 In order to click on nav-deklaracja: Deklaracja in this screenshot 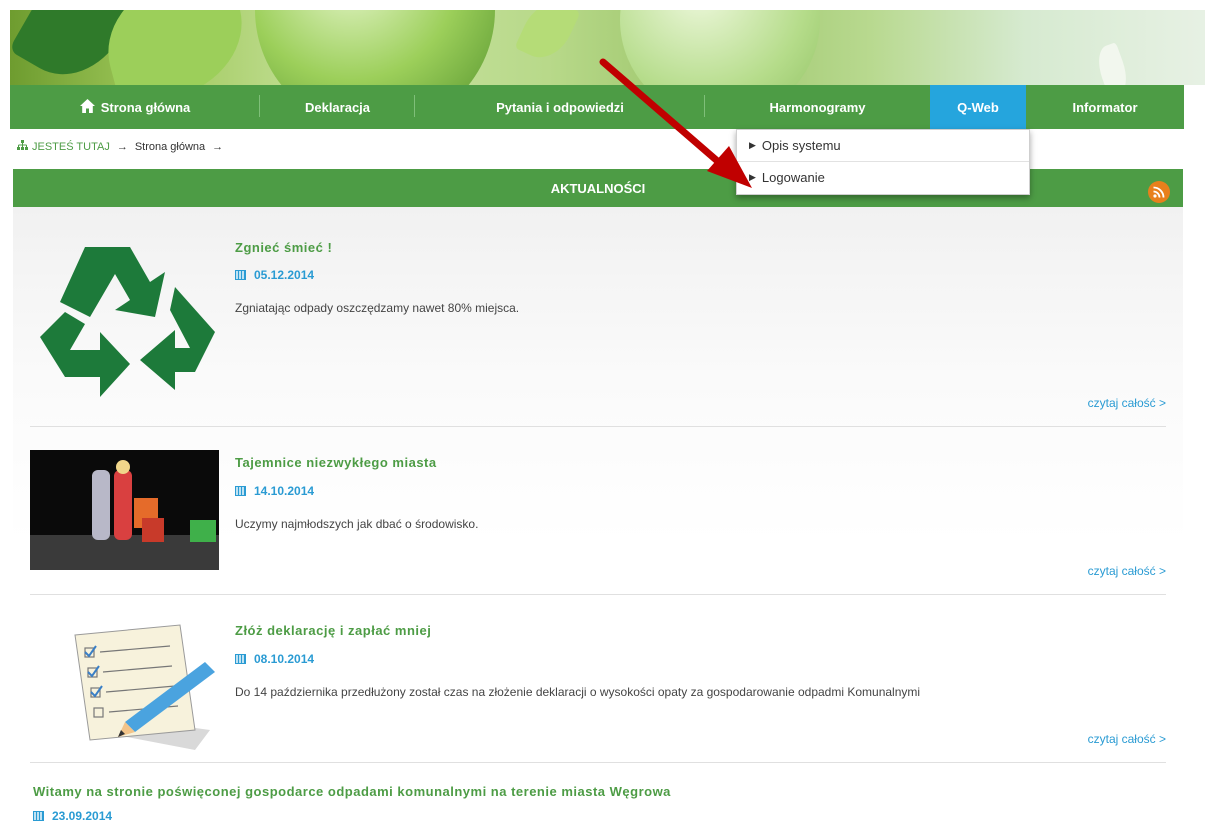, I will do `click(337, 107)`.